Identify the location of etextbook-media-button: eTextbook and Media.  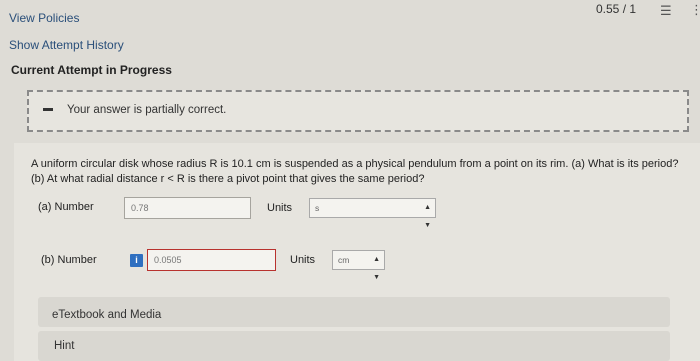
(354, 312).